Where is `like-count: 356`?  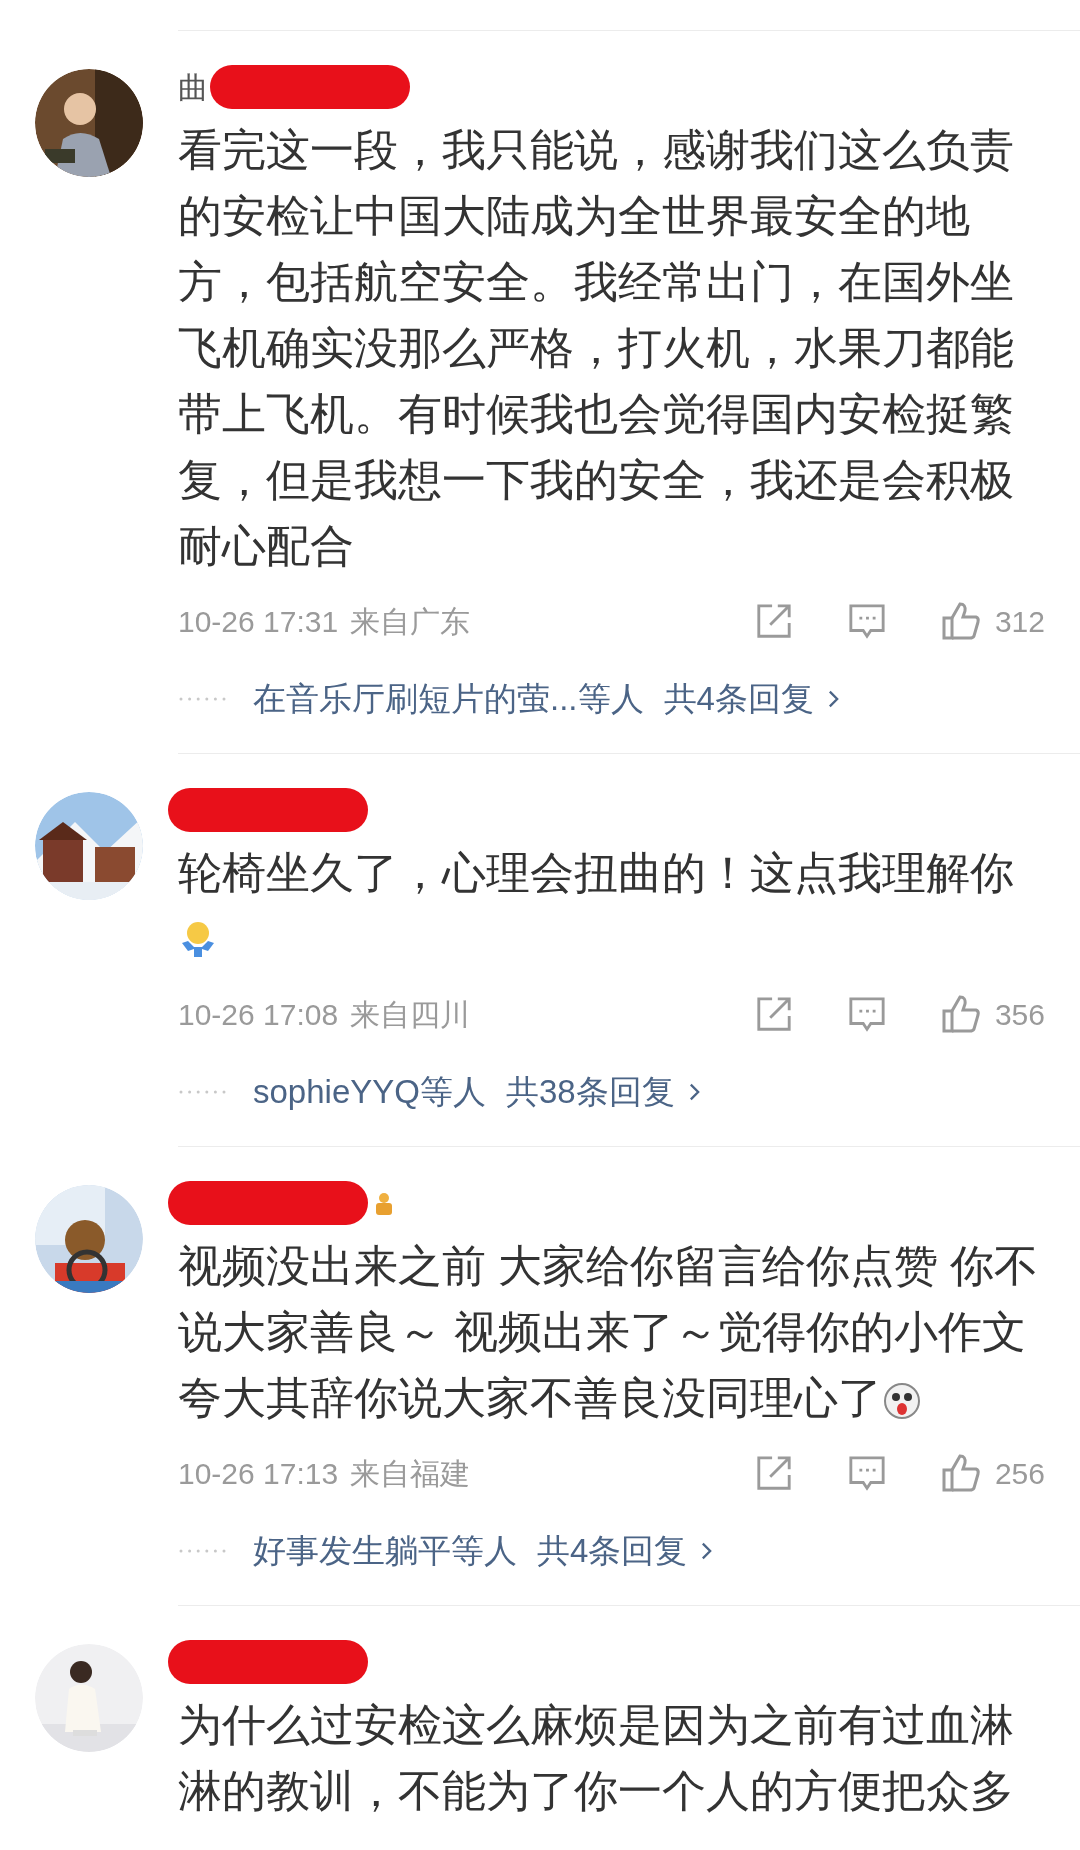 like-count: 356 is located at coordinates (1019, 1014).